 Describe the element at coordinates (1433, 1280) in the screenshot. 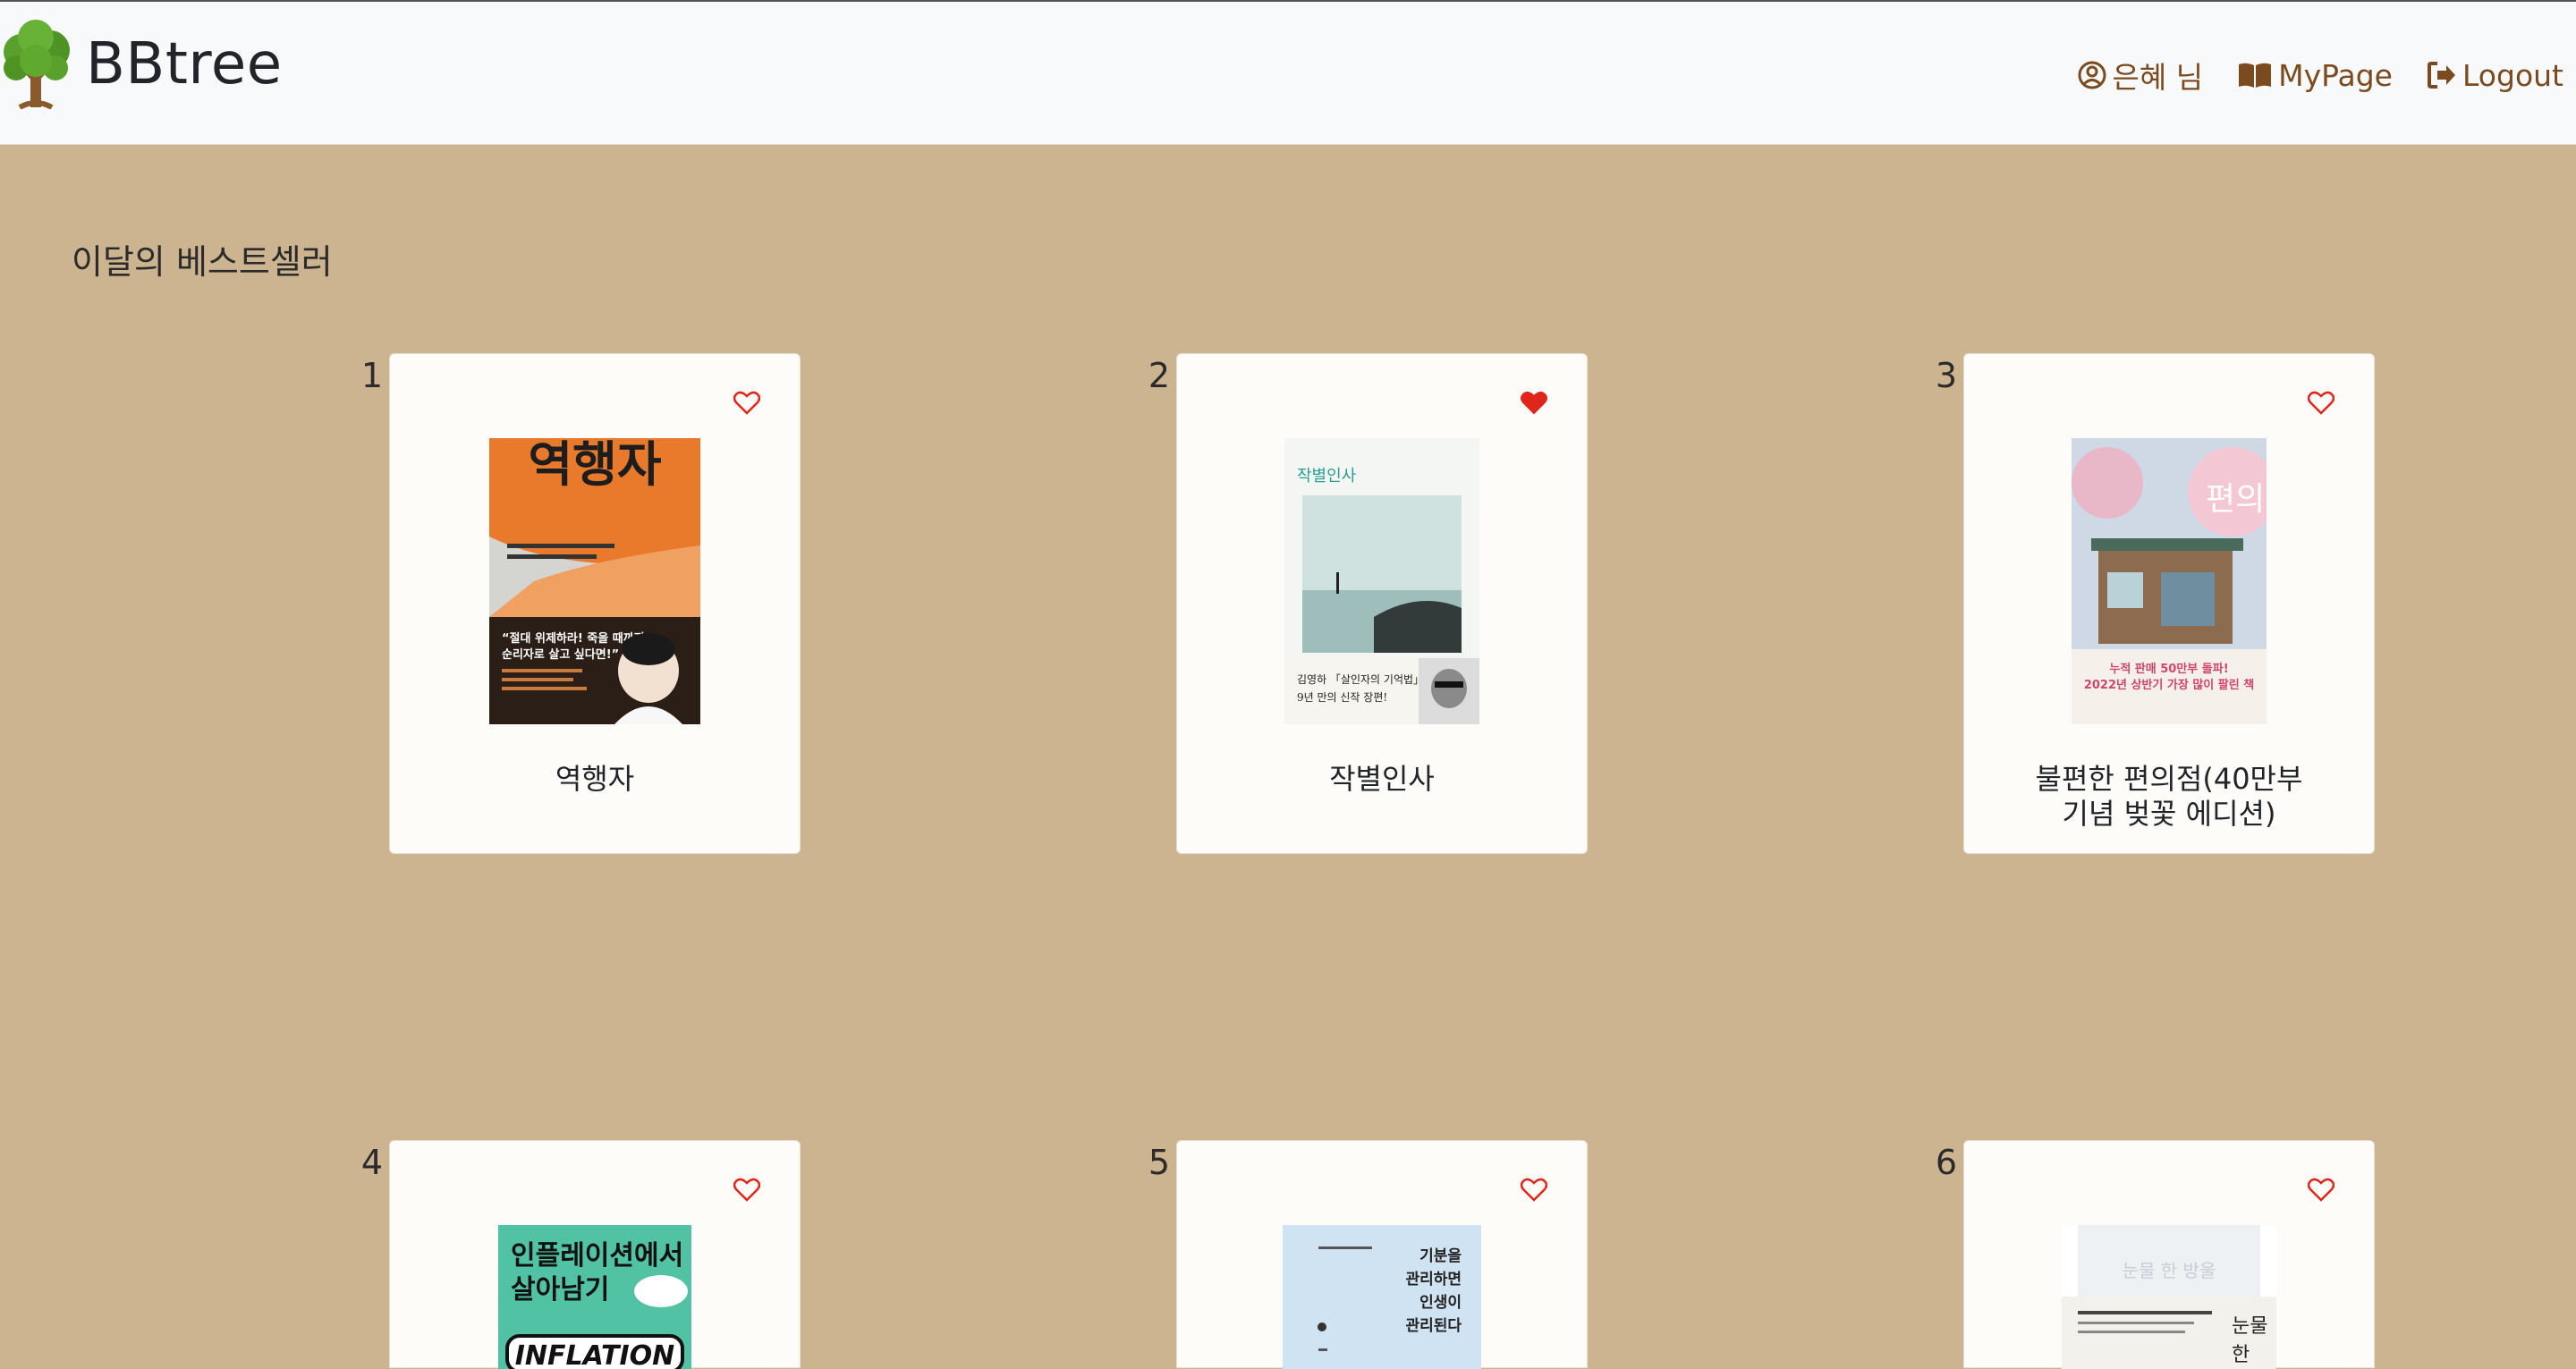

I see `cover-title-text-2: 관리하면` at that location.